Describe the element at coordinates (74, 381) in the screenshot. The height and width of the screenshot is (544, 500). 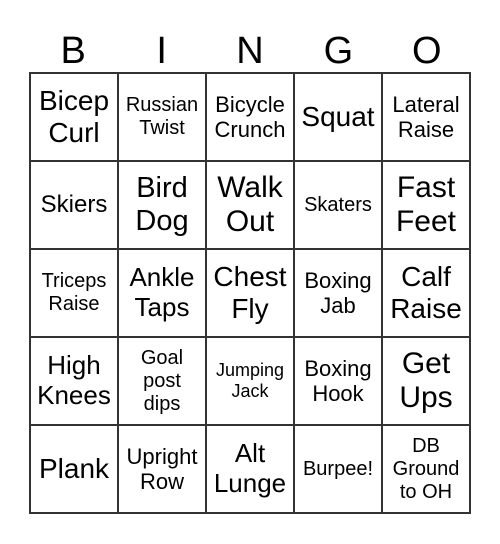
I see `bingo-cell: High Knees` at that location.